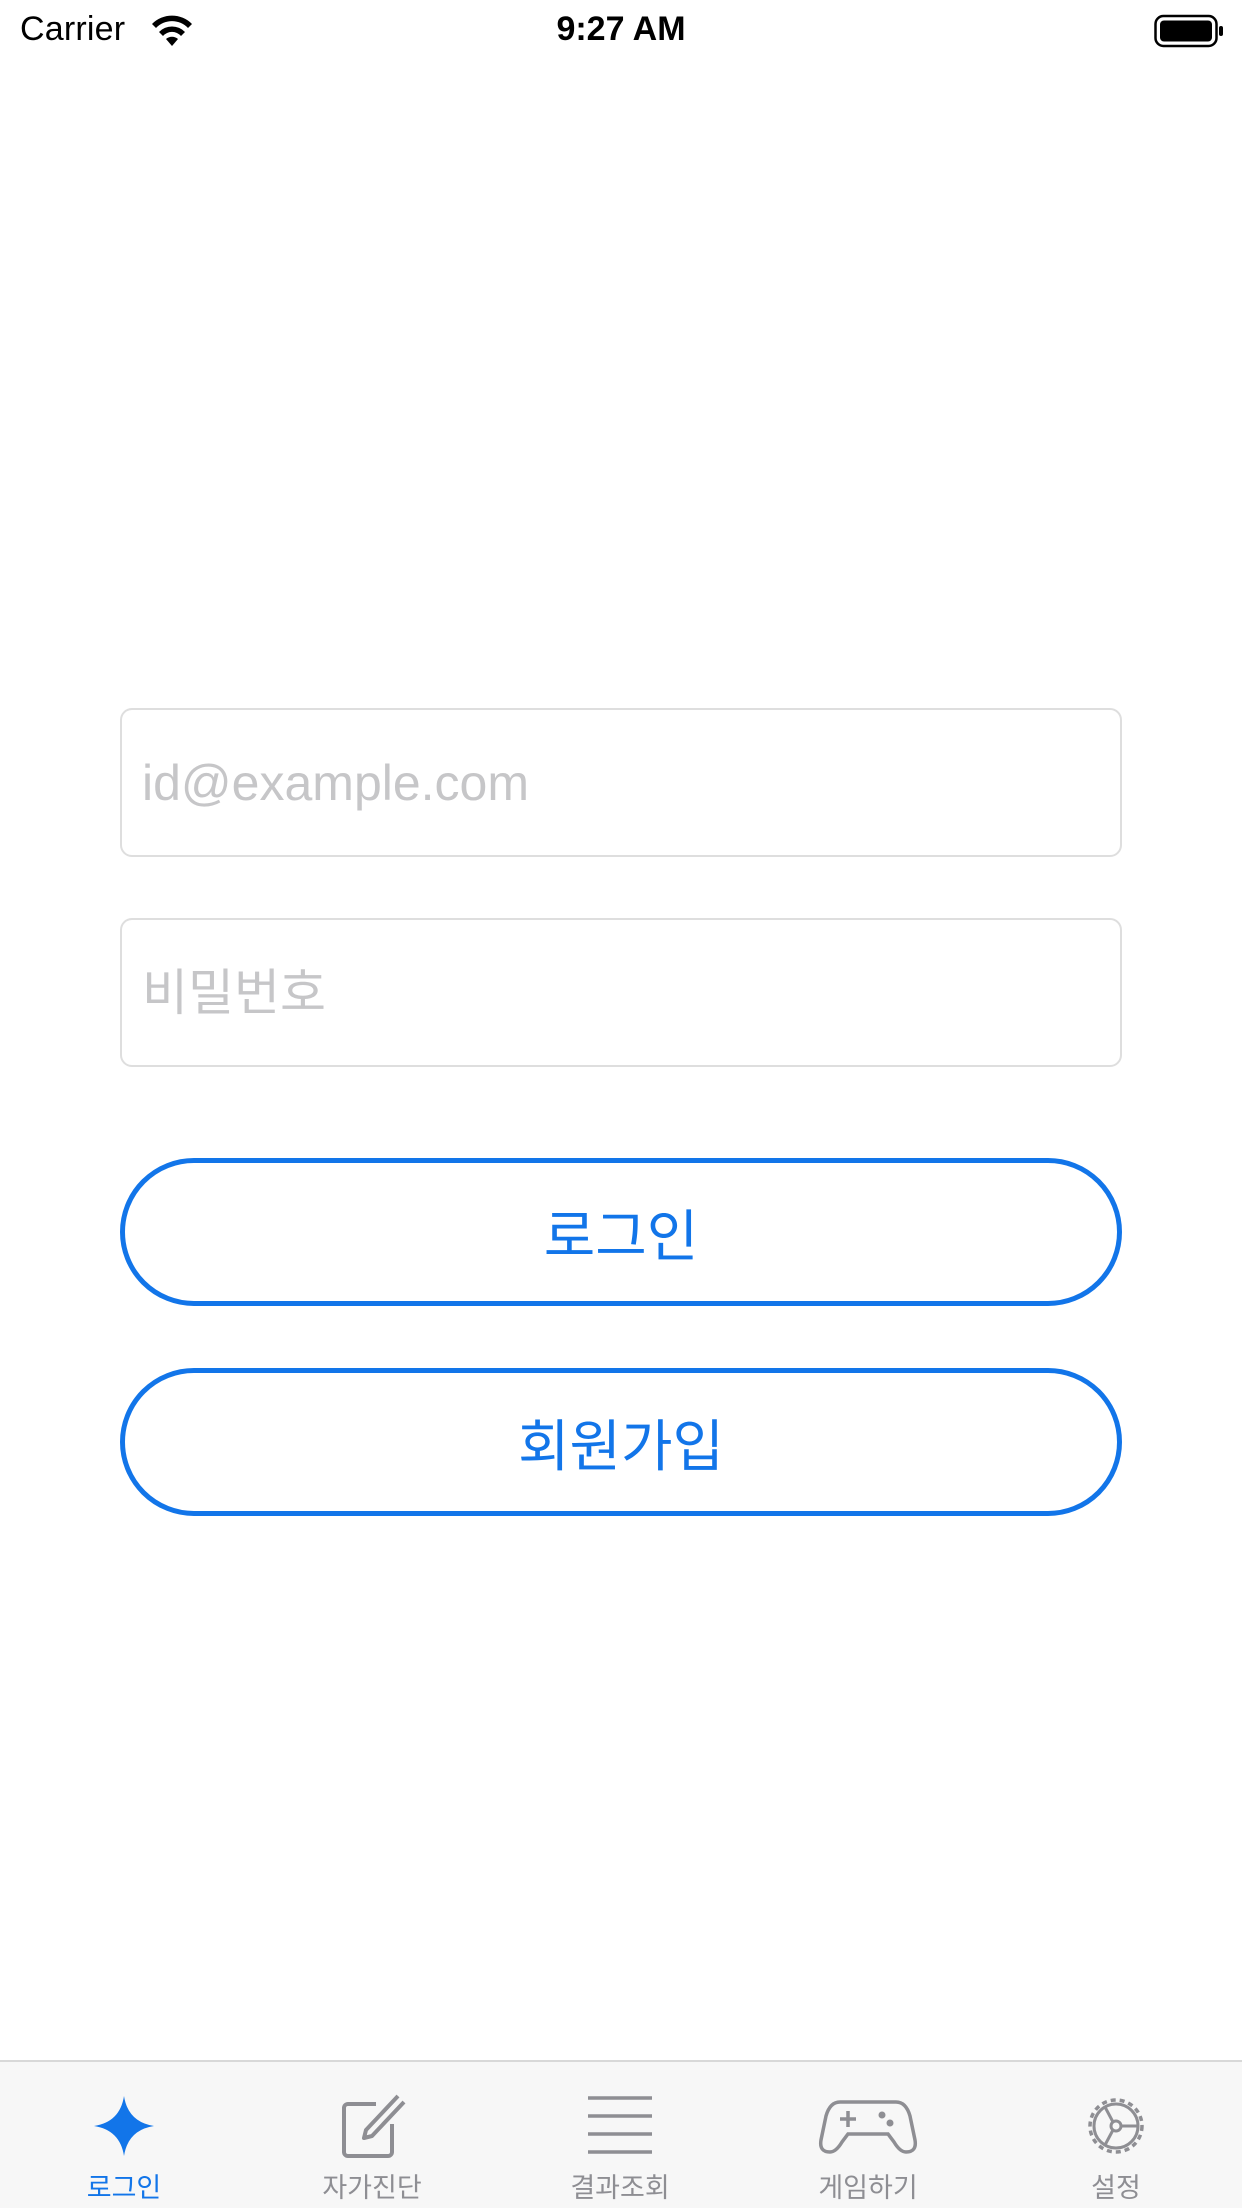 This screenshot has width=1242, height=2208. I want to click on email-field, so click(621, 782).